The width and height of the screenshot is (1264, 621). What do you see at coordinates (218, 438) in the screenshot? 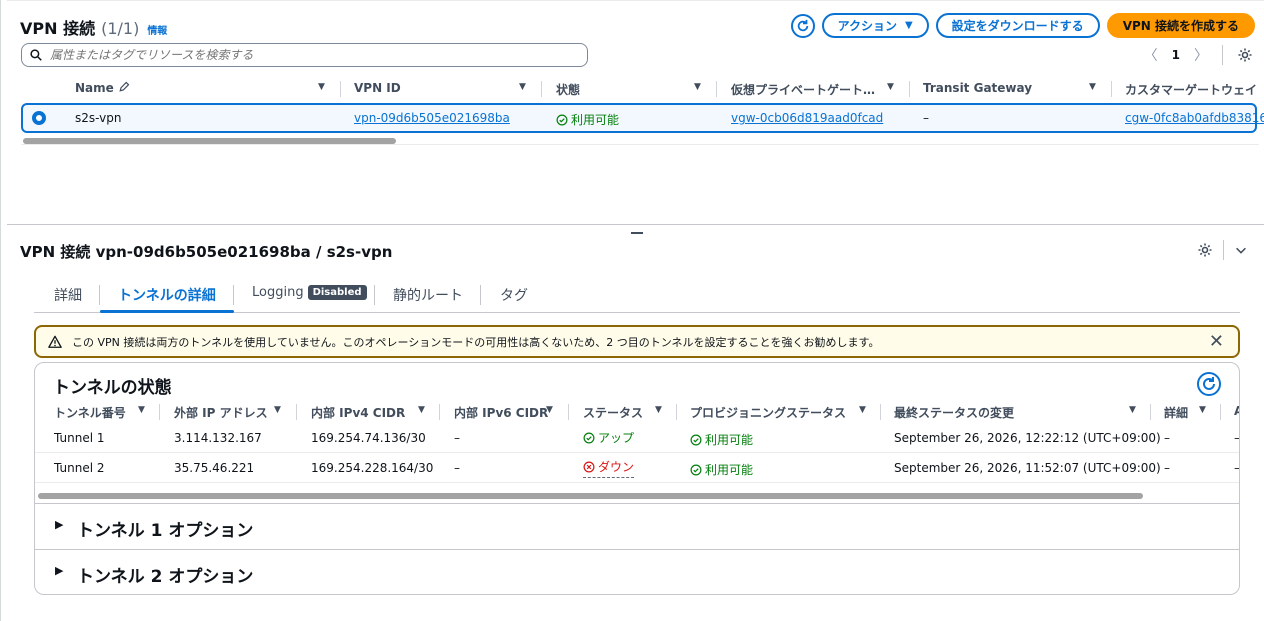
I see `cell-outside-ip: 3.114.132.167` at bounding box center [218, 438].